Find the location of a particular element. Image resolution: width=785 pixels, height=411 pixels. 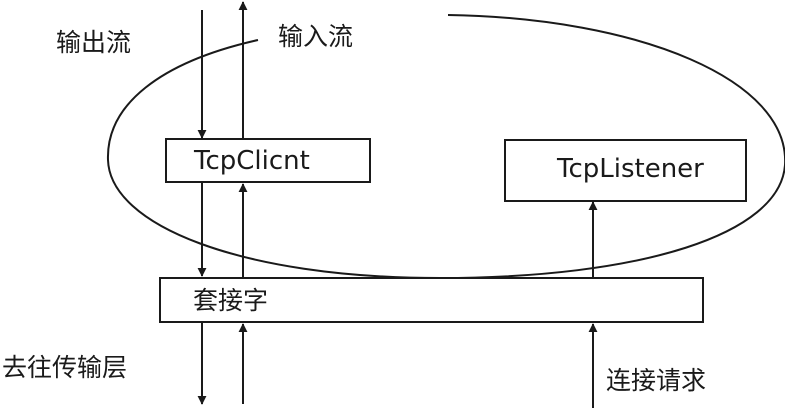

socket-label: 套接字 is located at coordinates (230, 300).